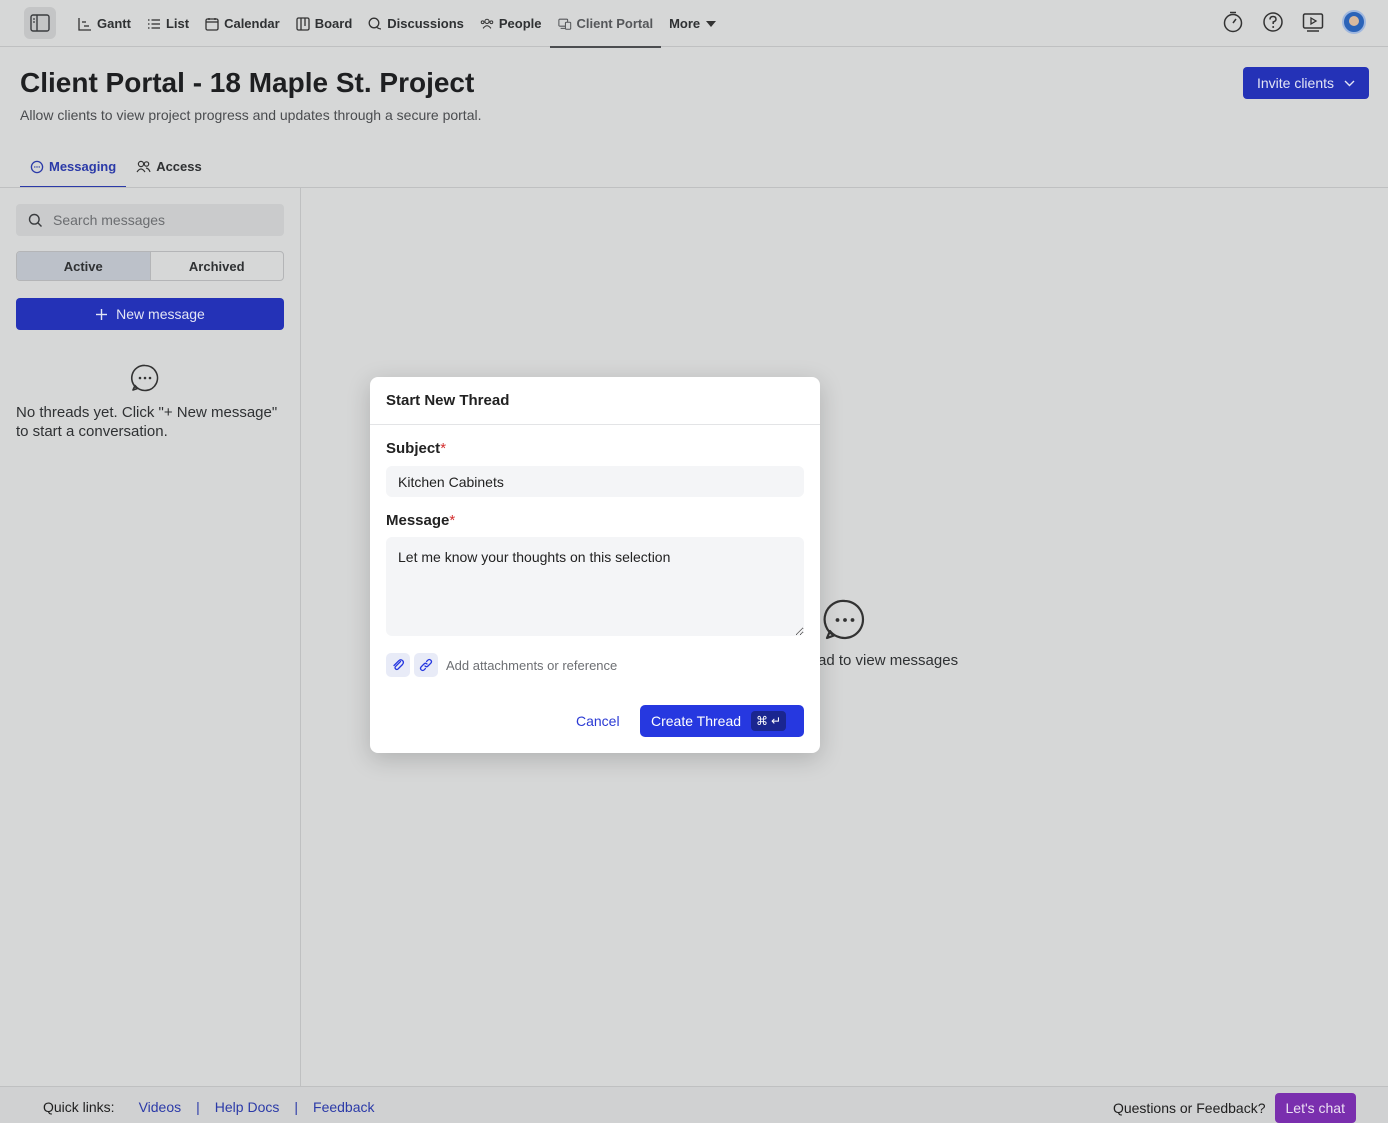 The height and width of the screenshot is (1123, 1388). I want to click on add-reference-button, so click(426, 665).